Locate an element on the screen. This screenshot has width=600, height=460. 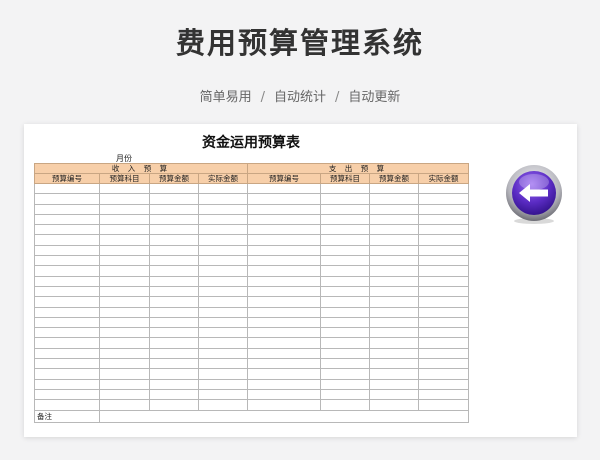
back-button is located at coordinates (534, 195).